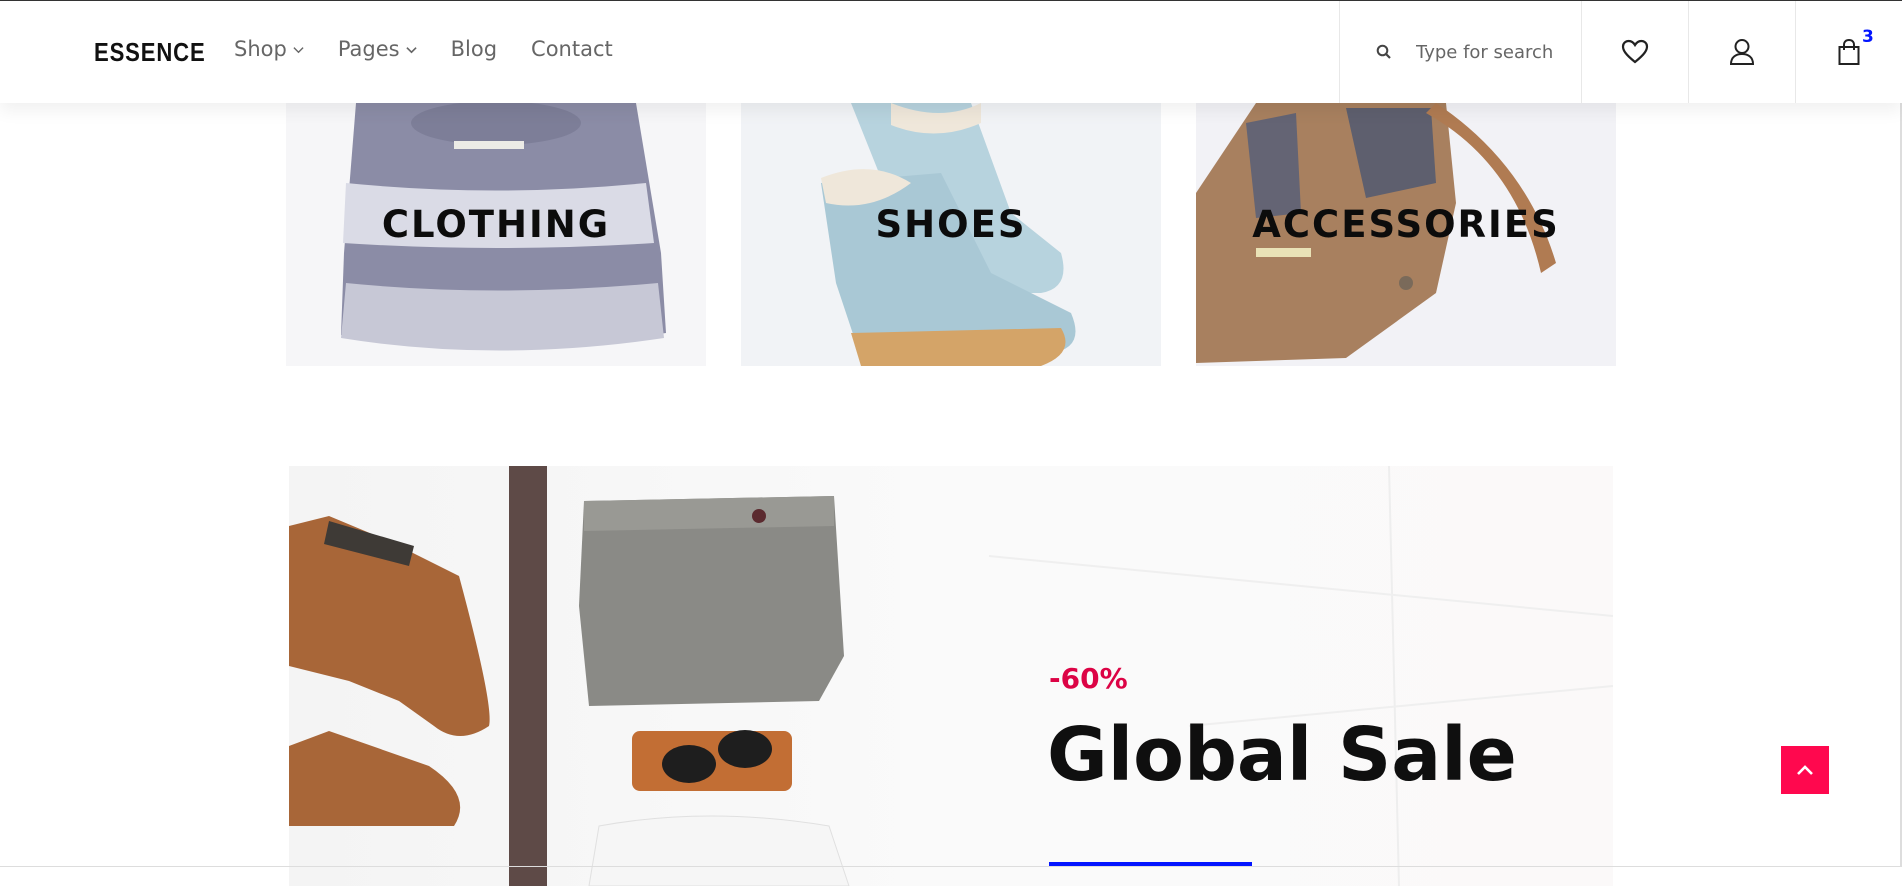 The width and height of the screenshot is (1902, 886). I want to click on site-header: ESSENCE Shop Pages Blog Contact 3, so click(951, 51).